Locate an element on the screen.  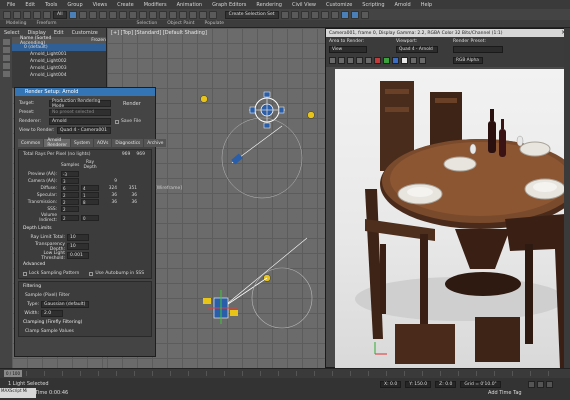
snaps-toggle-icon is located at coordinates (182, 14).